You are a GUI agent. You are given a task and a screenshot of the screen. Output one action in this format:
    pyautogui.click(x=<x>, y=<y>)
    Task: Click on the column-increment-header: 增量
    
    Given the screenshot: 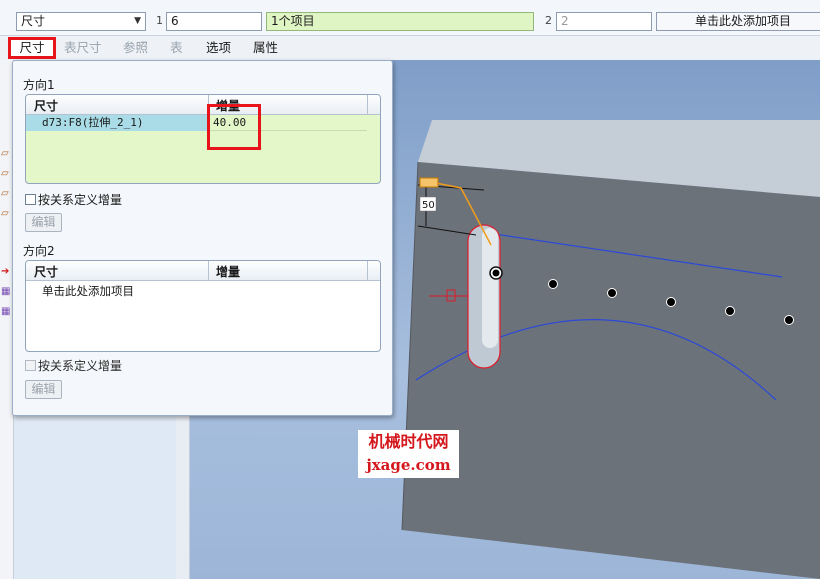 What is the action you would take?
    pyautogui.click(x=228, y=272)
    